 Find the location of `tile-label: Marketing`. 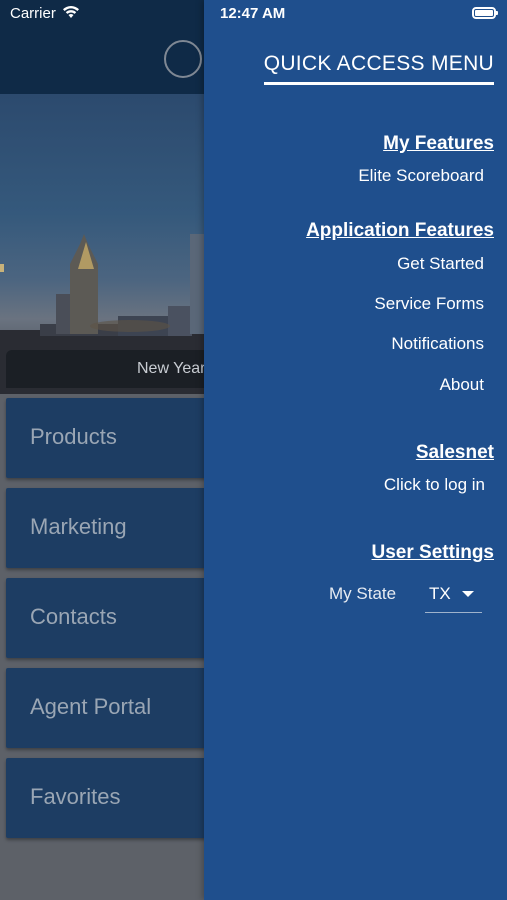

tile-label: Marketing is located at coordinates (78, 526).